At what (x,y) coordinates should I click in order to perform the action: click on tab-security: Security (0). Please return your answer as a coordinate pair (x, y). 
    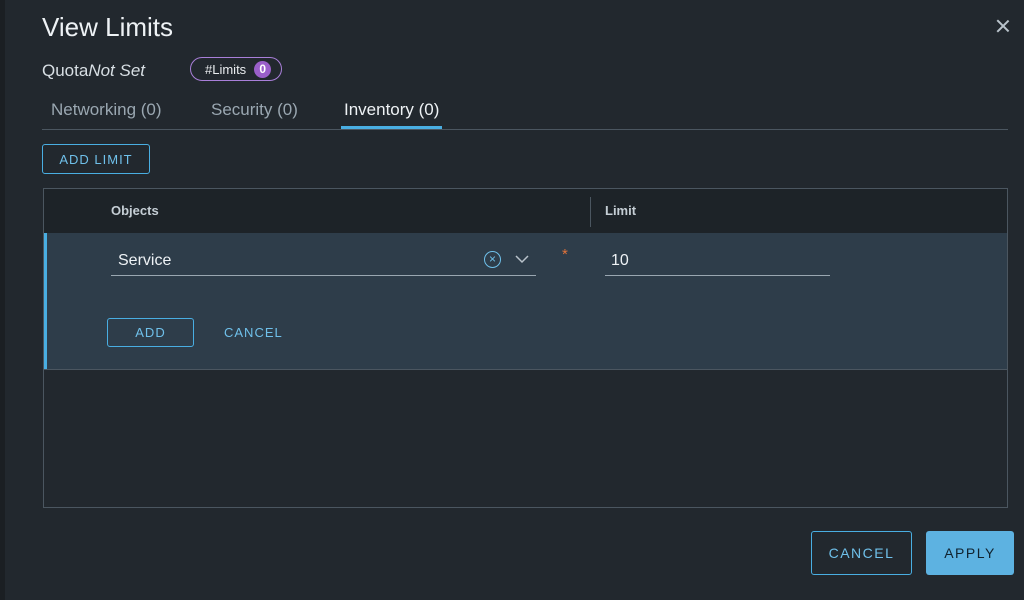
    Looking at the image, I should click on (254, 114).